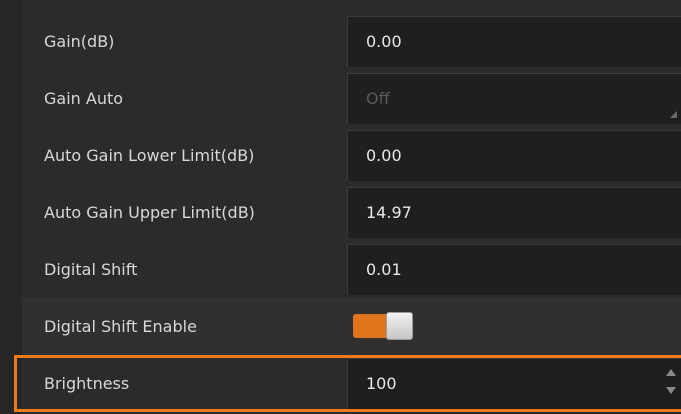 This screenshot has width=681, height=414. I want to click on property-label: Auto Gain Lower Limit(dB), so click(149, 155).